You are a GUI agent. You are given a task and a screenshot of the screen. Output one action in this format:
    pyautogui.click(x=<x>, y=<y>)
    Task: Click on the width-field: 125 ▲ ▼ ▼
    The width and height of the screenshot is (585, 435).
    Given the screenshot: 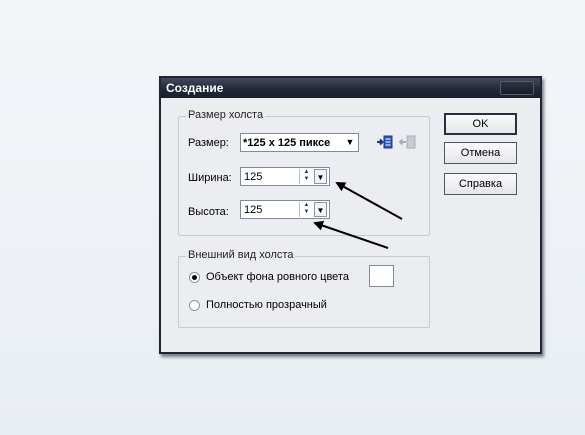 What is the action you would take?
    pyautogui.click(x=285, y=176)
    